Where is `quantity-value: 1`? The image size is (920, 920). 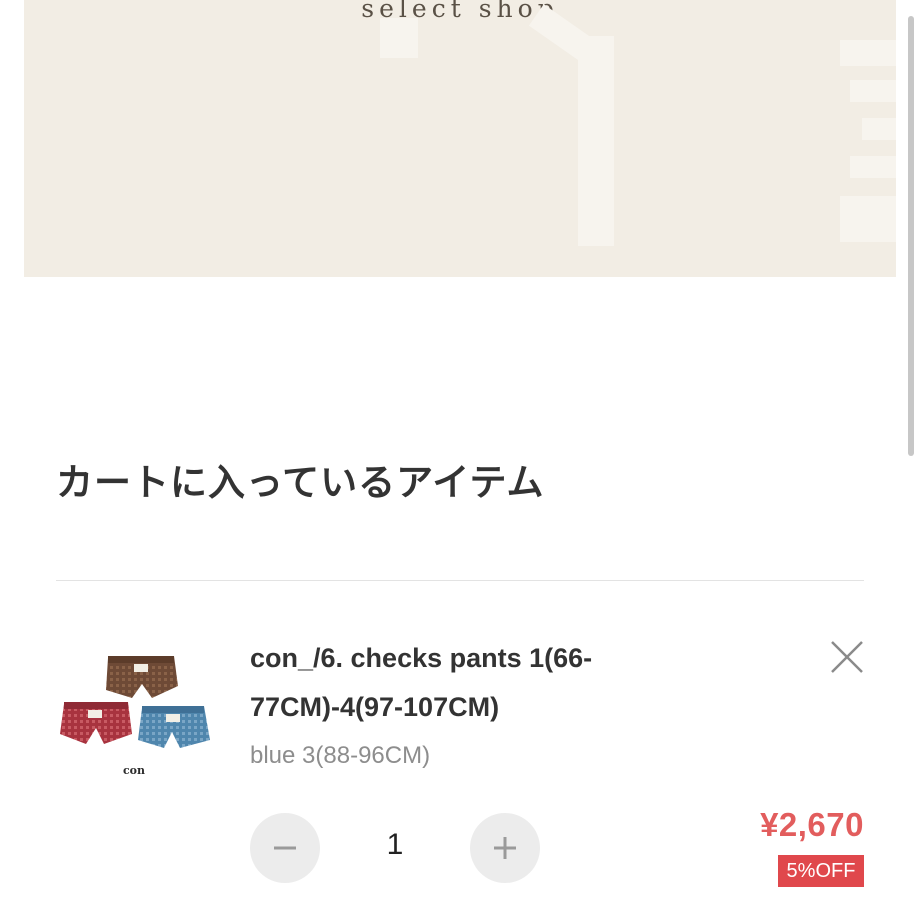
quantity-value: 1 is located at coordinates (395, 844).